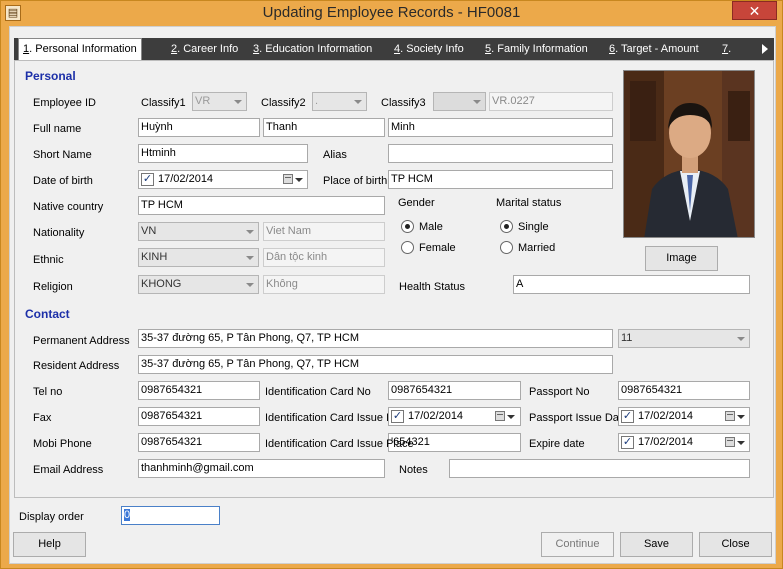  I want to click on tab-education-information: 3. Education Information, so click(312, 50).